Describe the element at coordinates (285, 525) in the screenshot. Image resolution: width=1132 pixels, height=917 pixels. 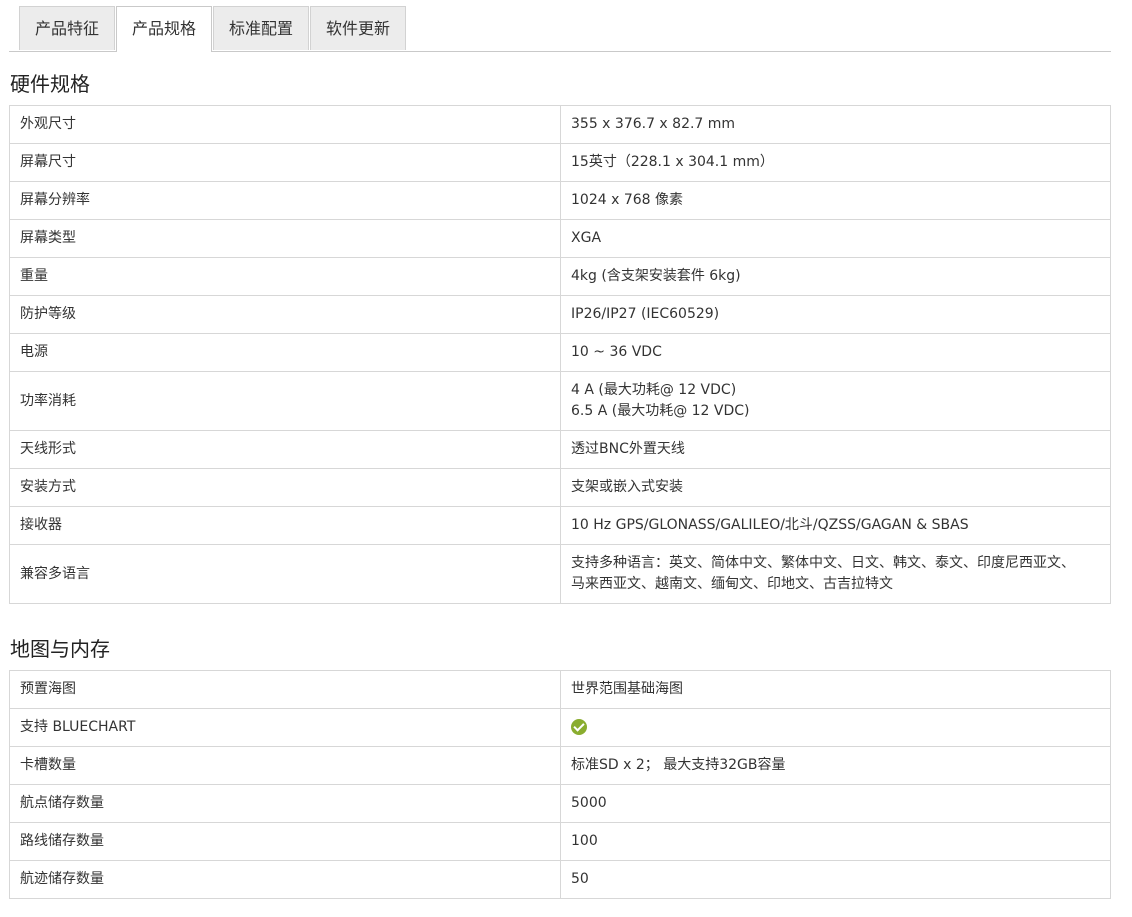
I see `spec-key: 接收器` at that location.